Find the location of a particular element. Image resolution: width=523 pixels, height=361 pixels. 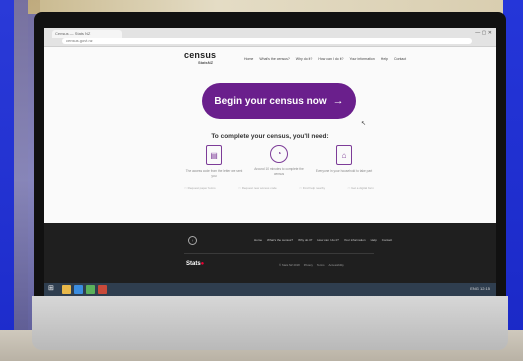

apple-logo-icon is located at coordinates (278, 331).